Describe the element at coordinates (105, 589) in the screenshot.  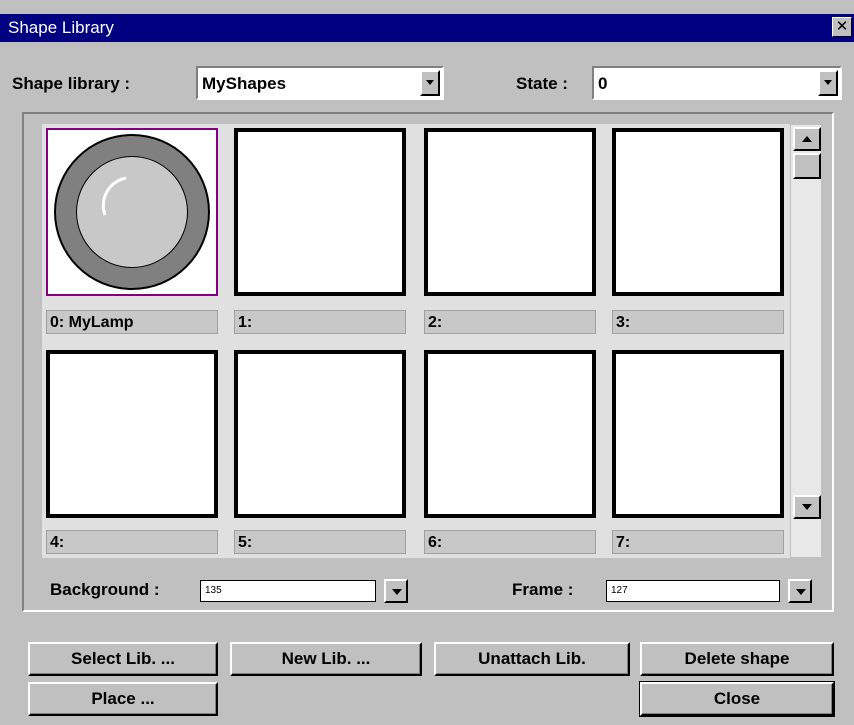
I see `background-label: Background :` at that location.